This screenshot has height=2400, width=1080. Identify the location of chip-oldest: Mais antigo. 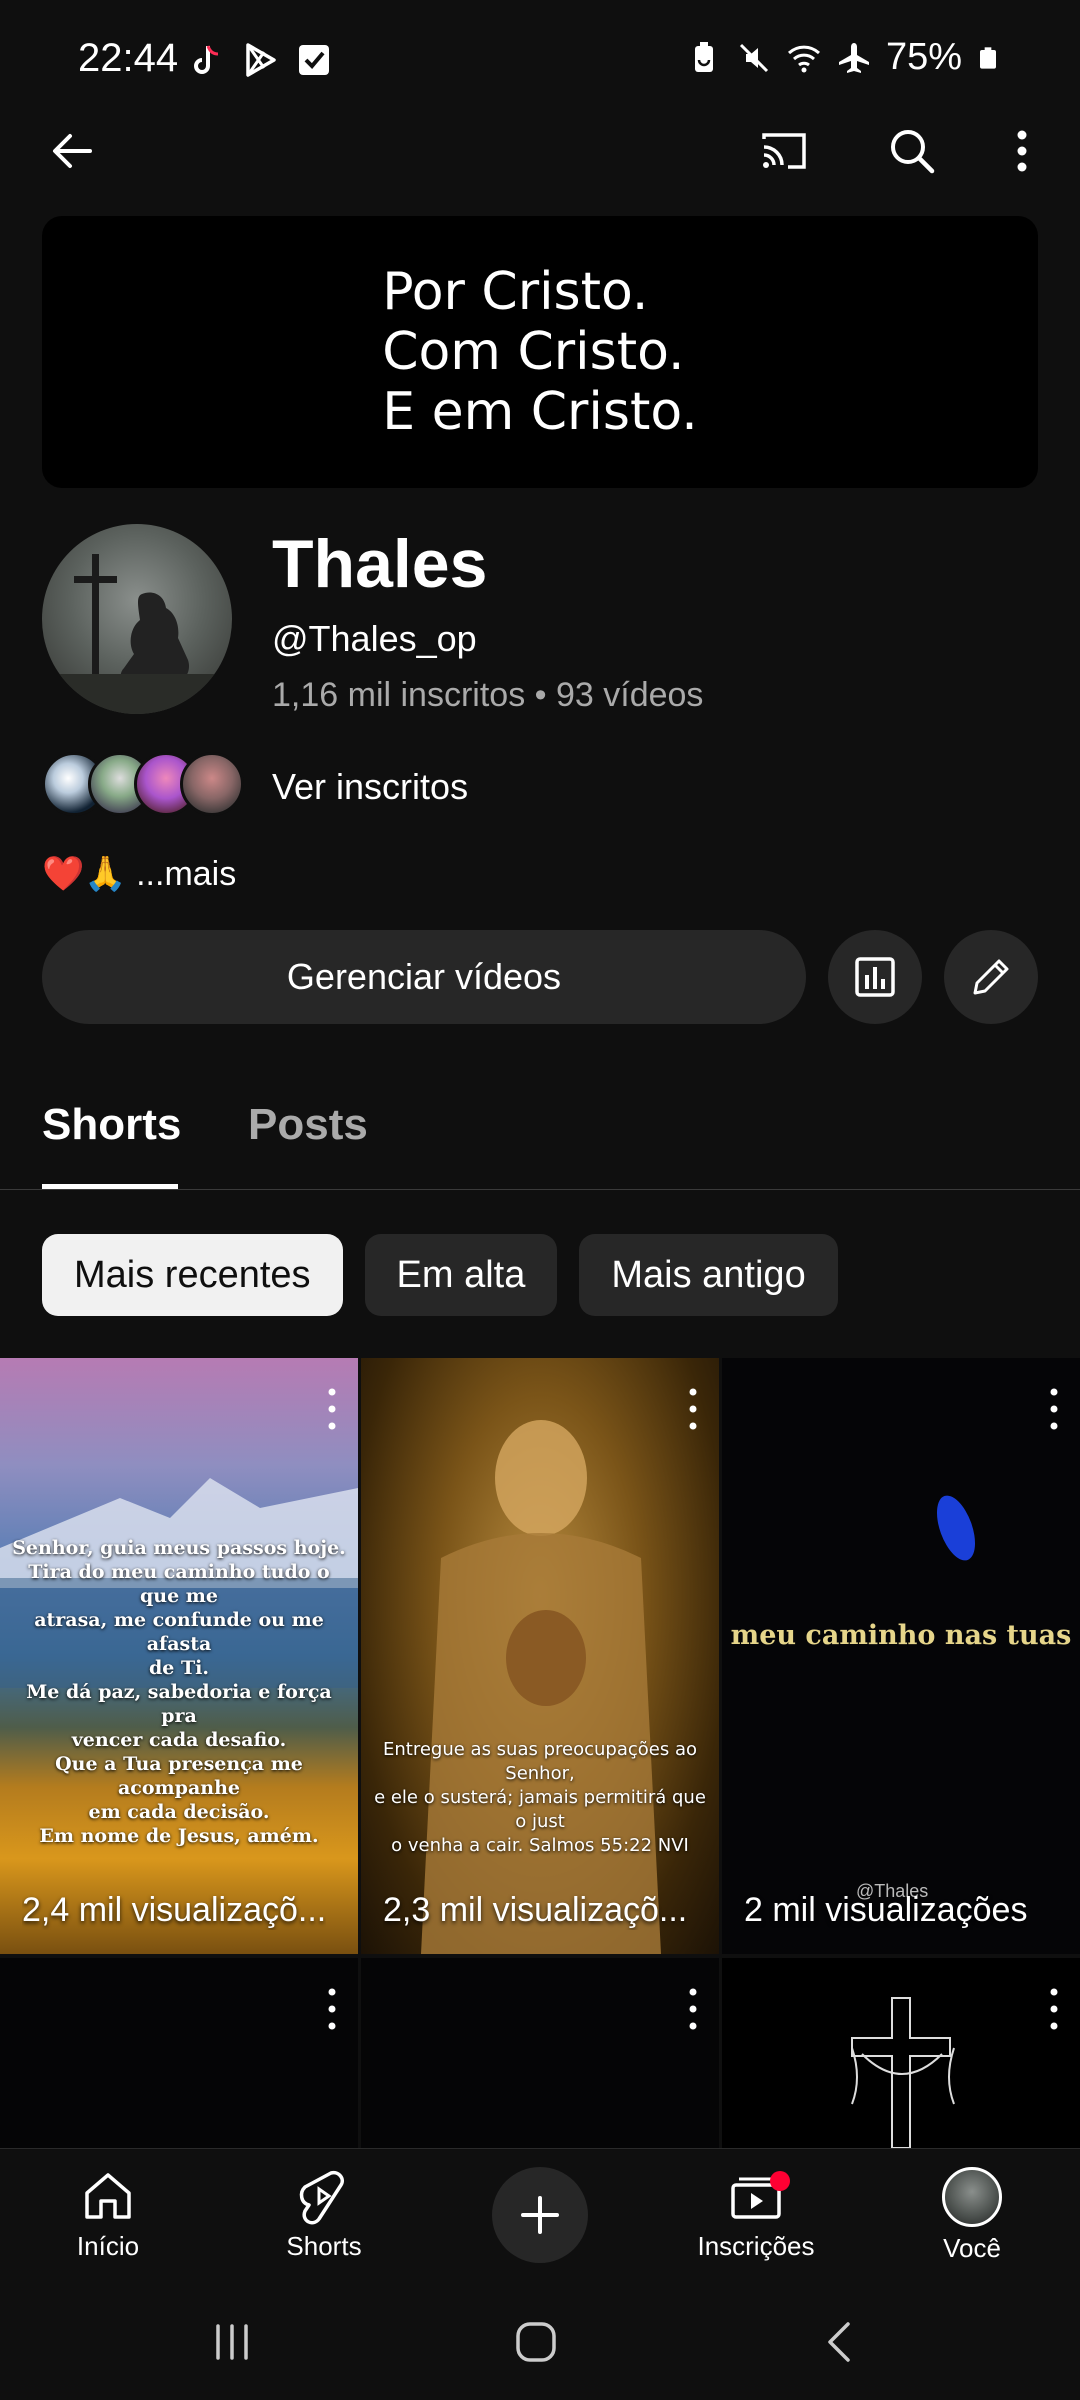
(708, 1275).